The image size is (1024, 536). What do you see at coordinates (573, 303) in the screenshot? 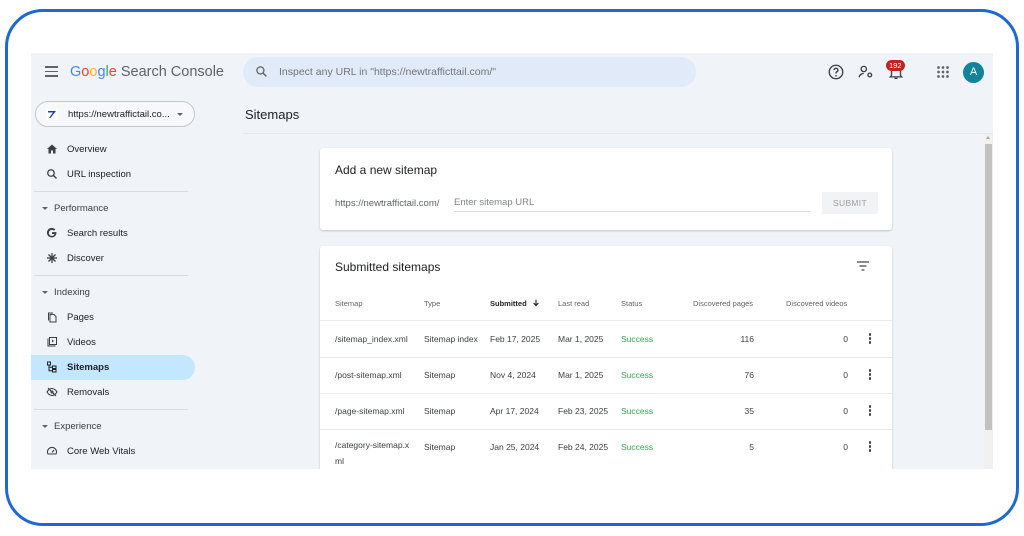
I see `column-header-last-read: Last read` at bounding box center [573, 303].